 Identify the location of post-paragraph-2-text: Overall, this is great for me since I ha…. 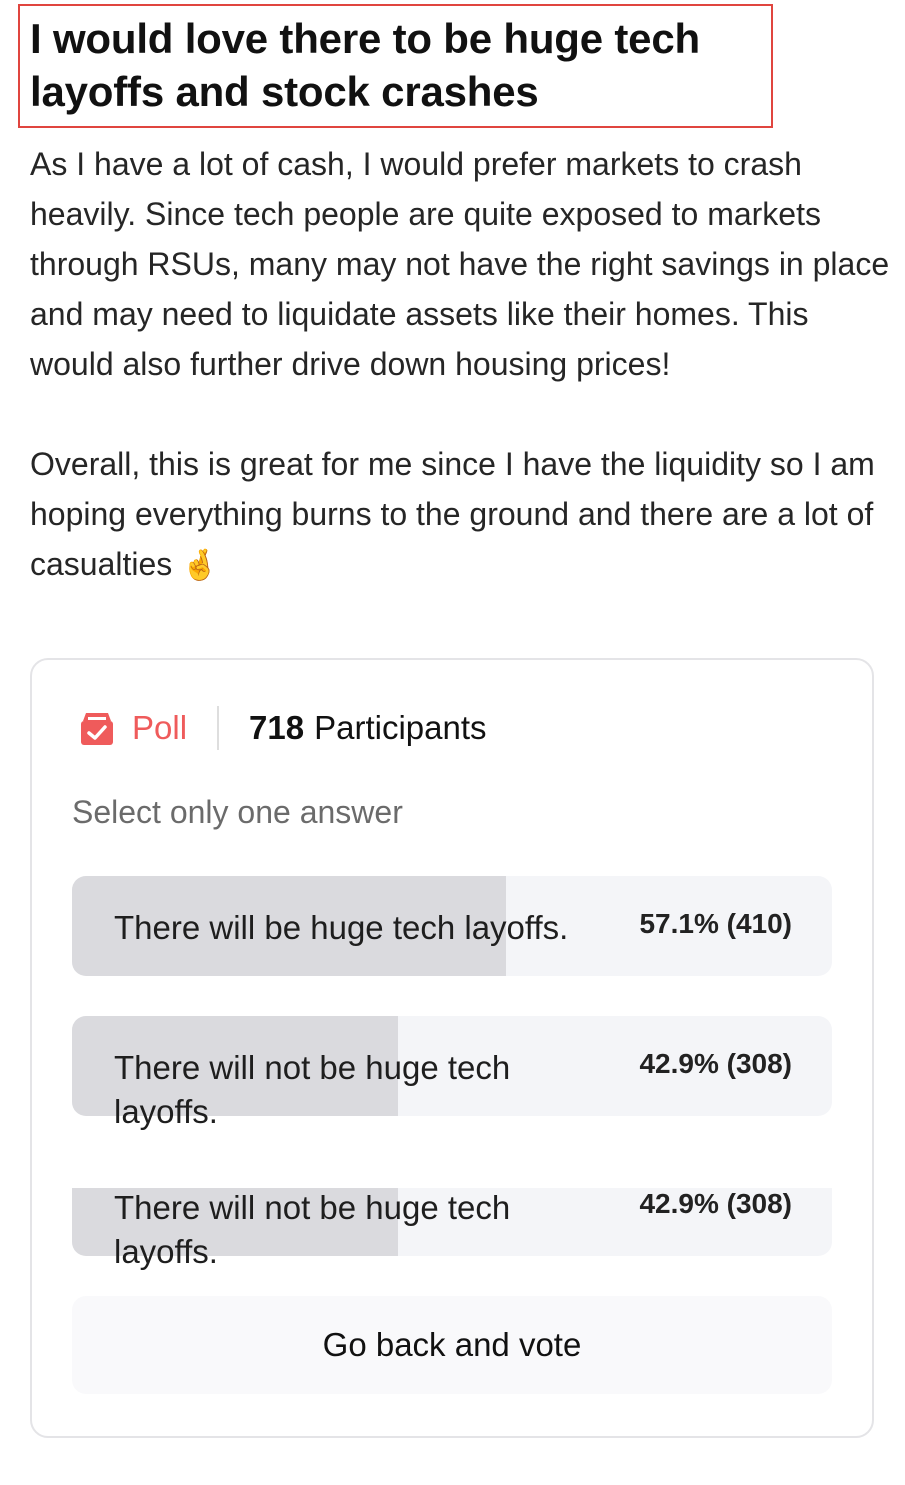
(452, 514).